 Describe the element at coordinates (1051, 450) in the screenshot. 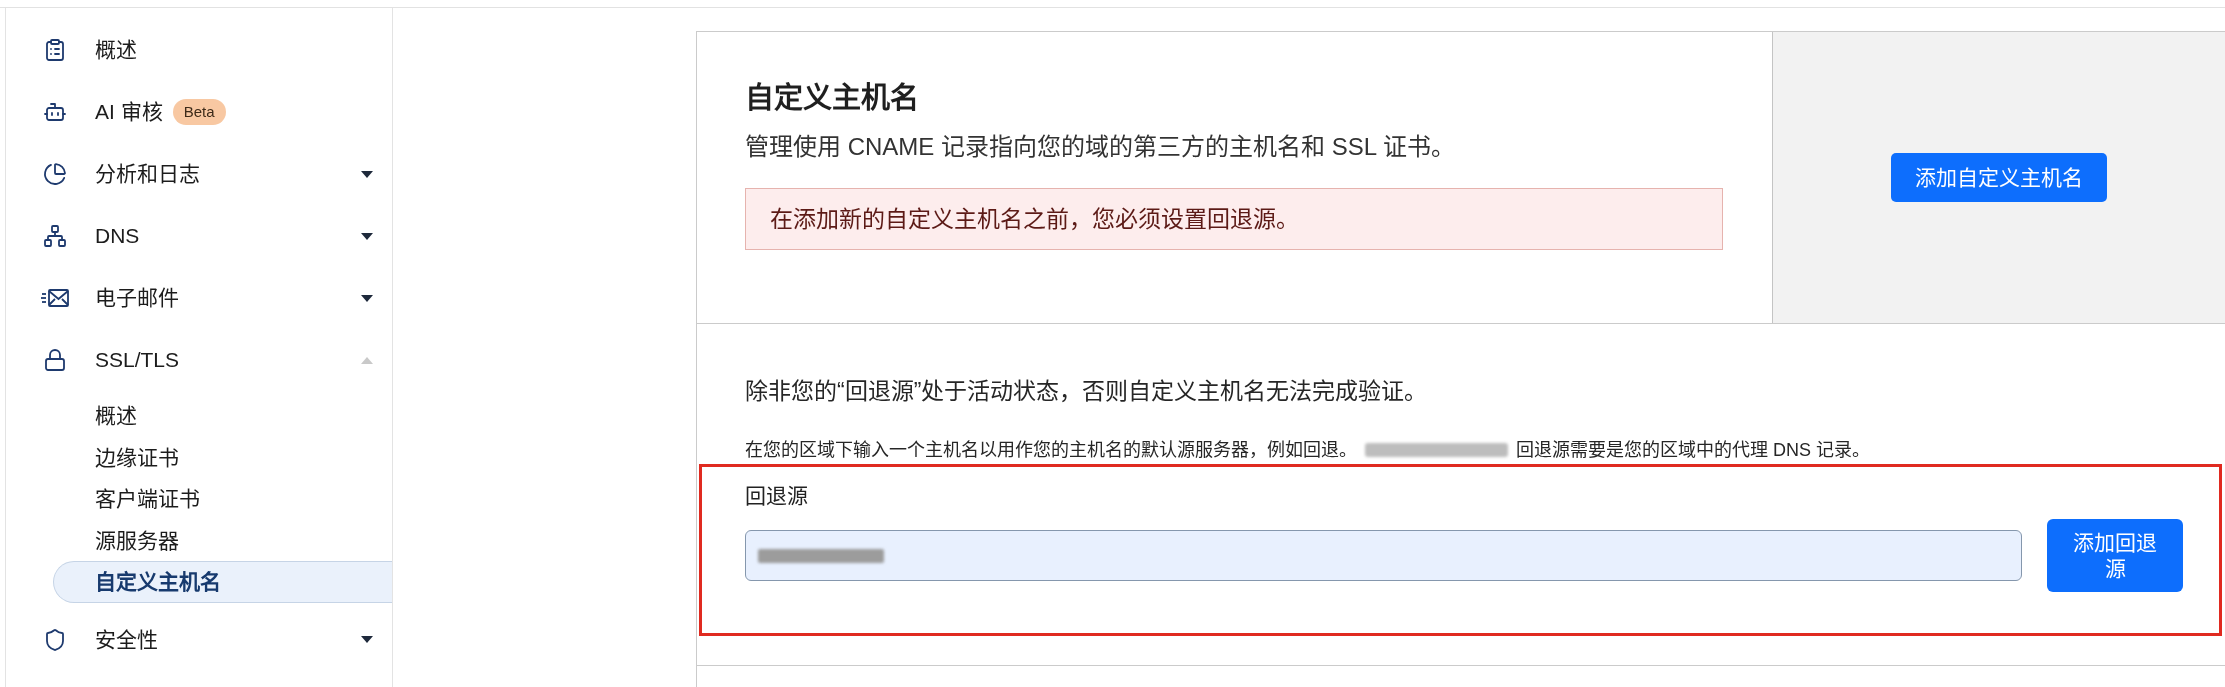

I see `help-text: 在您的区域下输入一个主机名以用作您的主机名的默认源服务器，例如回退。` at that location.